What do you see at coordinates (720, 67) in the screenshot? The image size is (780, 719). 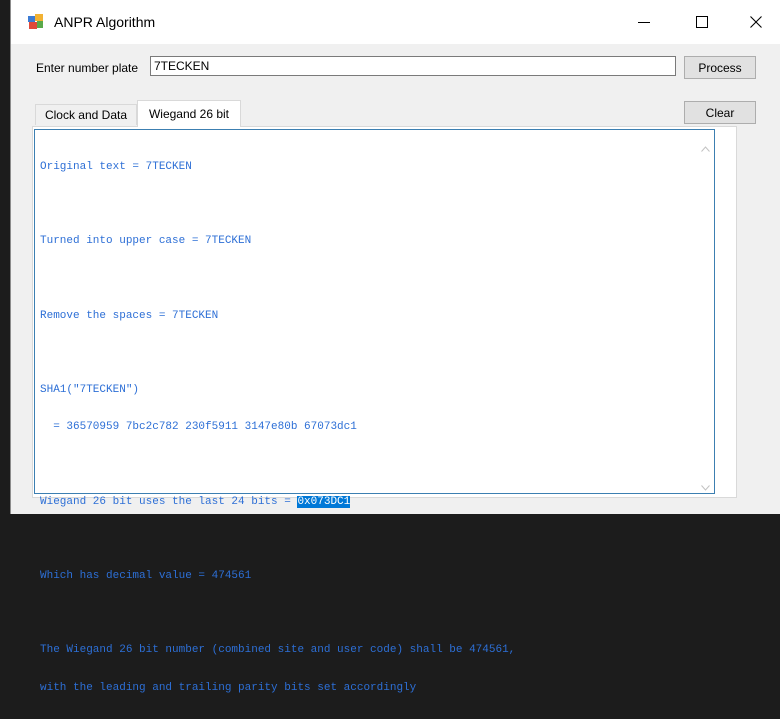 I see `process-button: Process` at bounding box center [720, 67].